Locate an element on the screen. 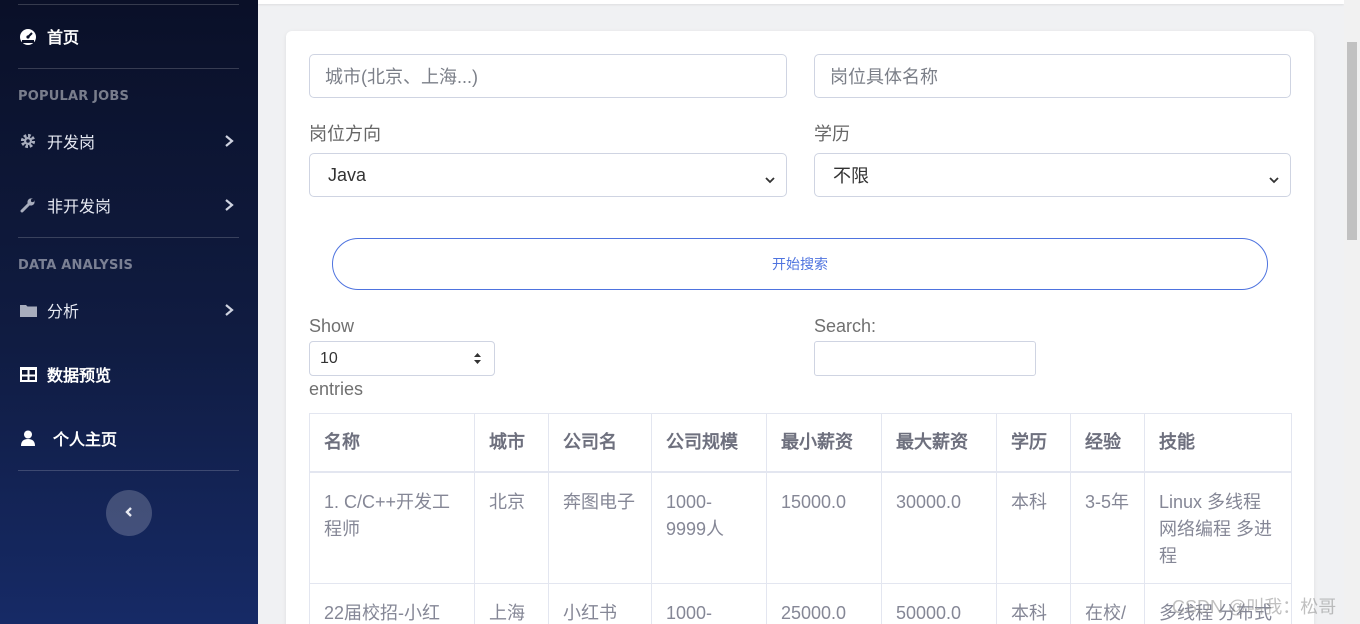 The width and height of the screenshot is (1360, 624). search-label: Search: is located at coordinates (845, 326).